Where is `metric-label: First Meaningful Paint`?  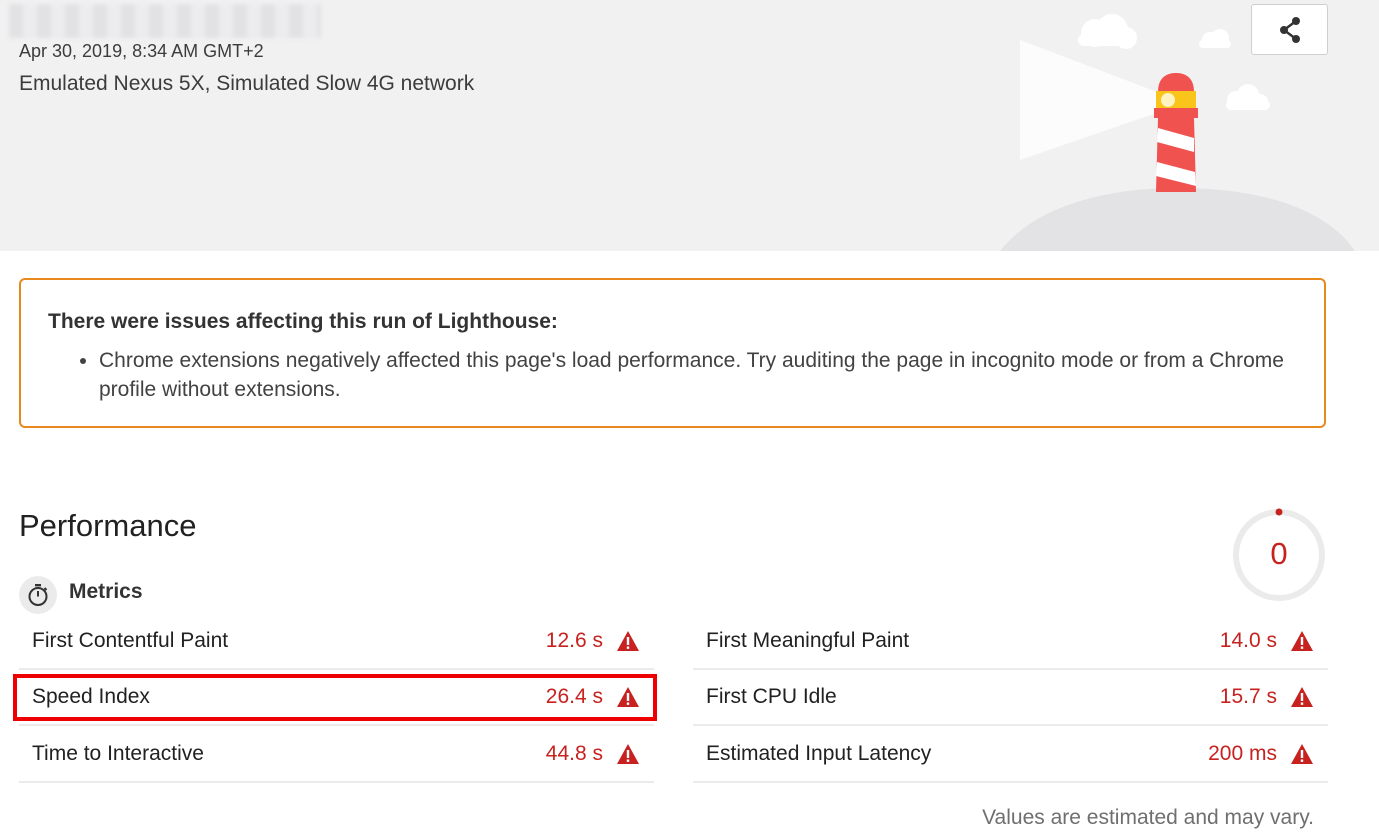
metric-label: First Meaningful Paint is located at coordinates (808, 640).